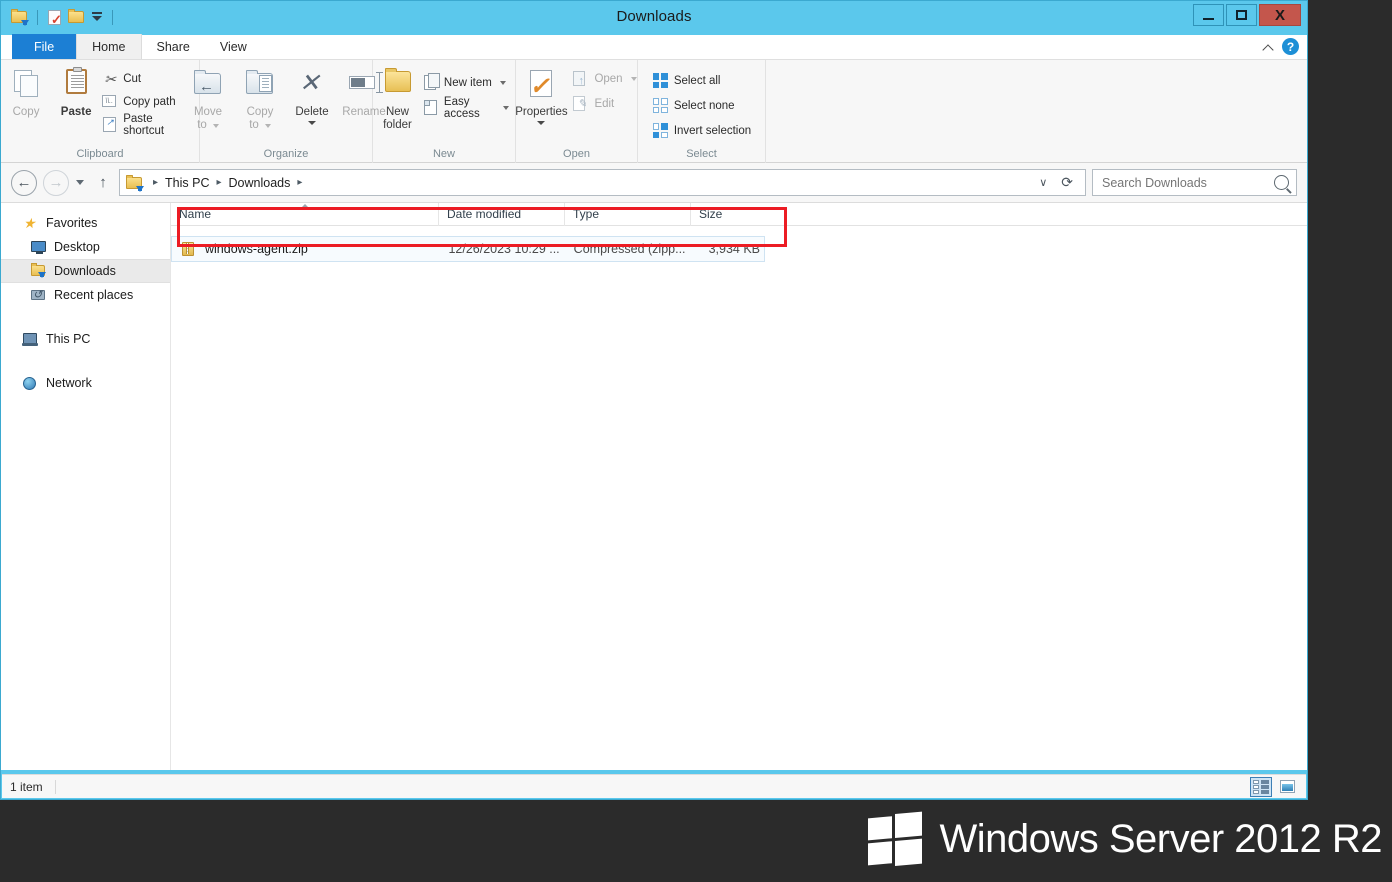  Describe the element at coordinates (1187, 182) in the screenshot. I see `search-input` at that location.